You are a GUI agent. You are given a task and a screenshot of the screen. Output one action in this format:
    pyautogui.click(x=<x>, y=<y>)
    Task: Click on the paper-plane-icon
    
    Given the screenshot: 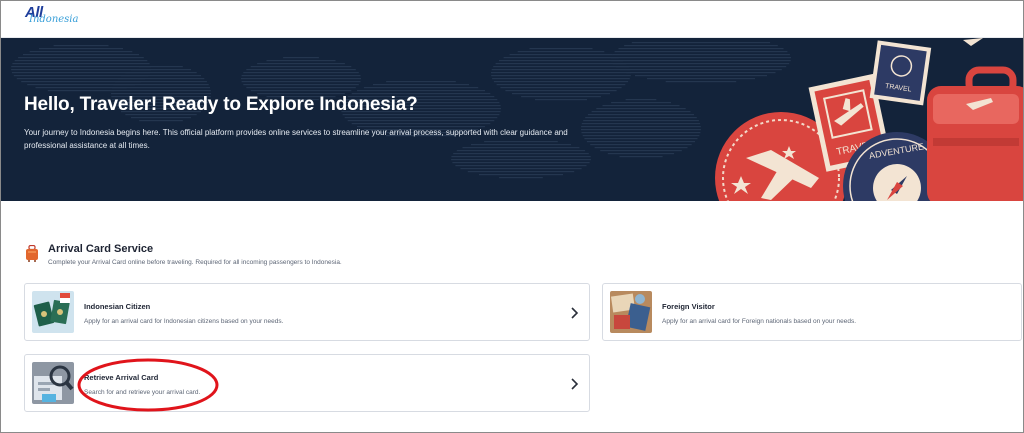 What is the action you would take?
    pyautogui.click(x=973, y=42)
    